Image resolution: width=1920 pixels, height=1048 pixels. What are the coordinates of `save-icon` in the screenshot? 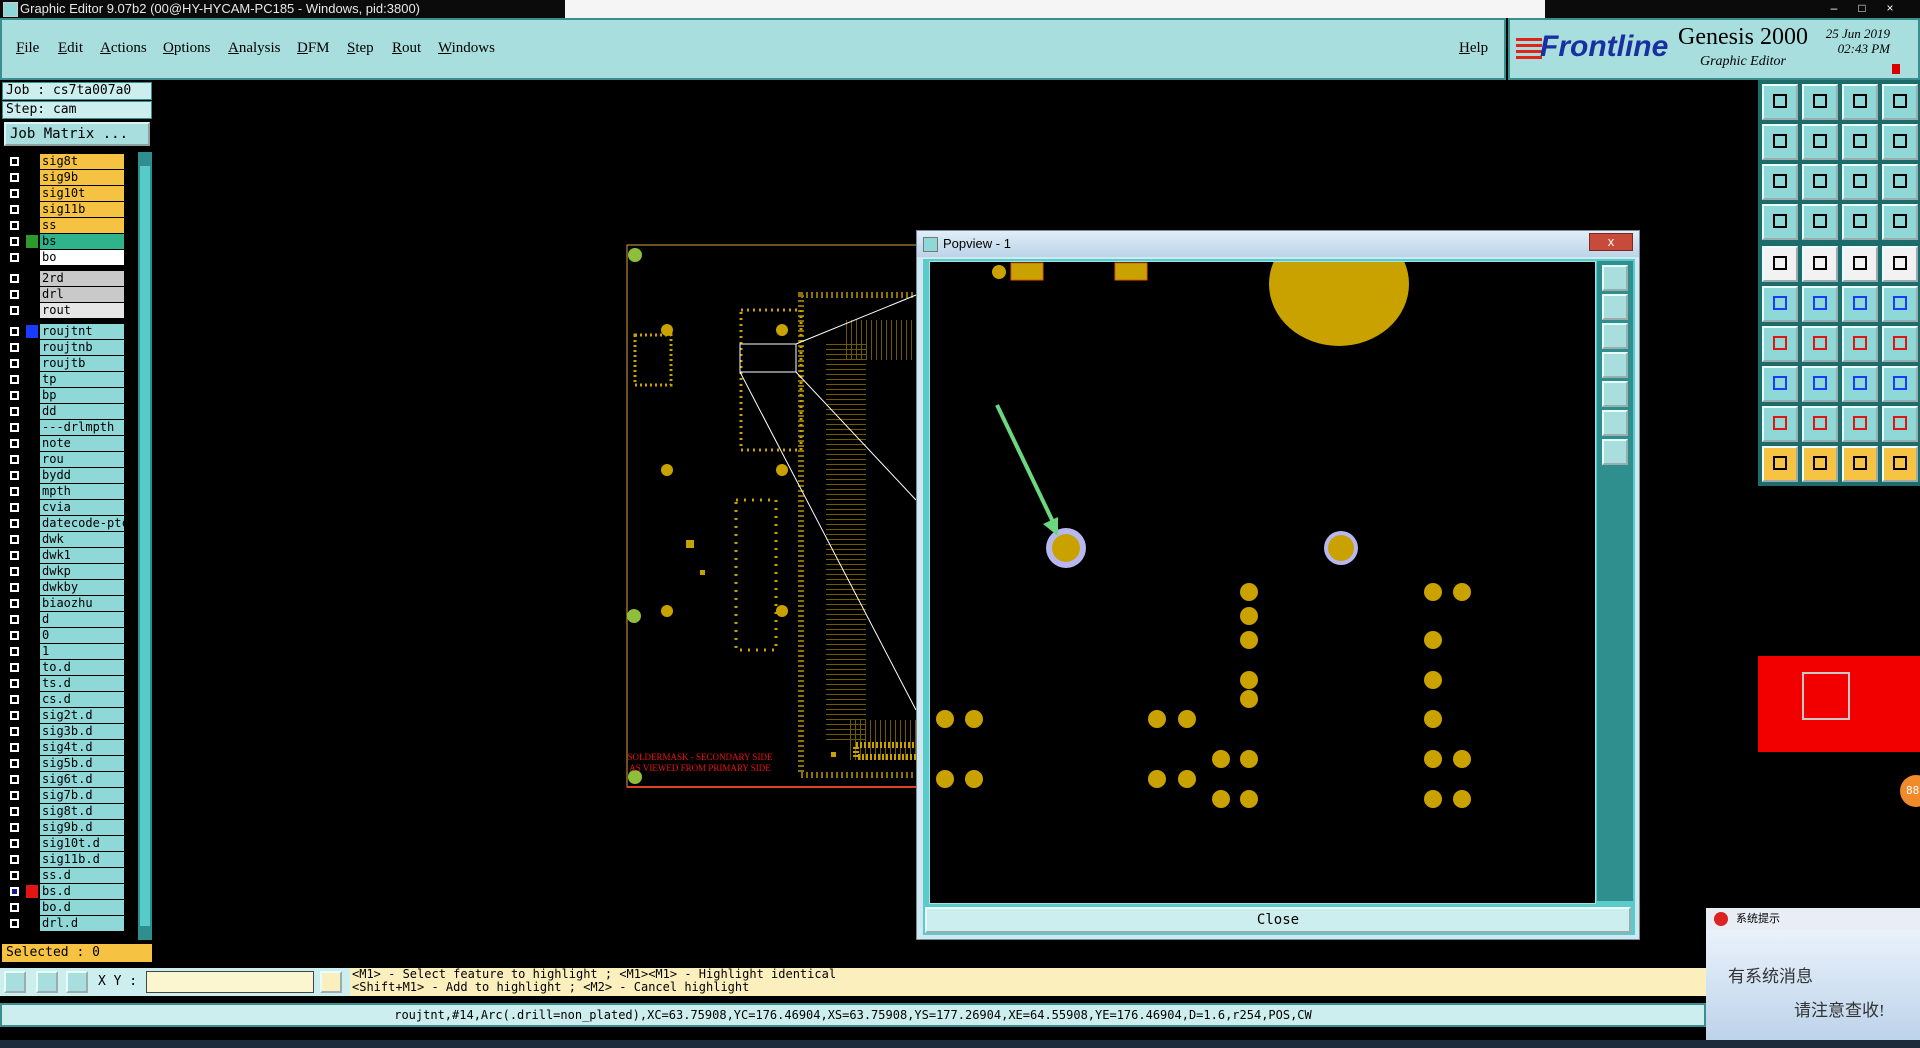 It's located at (1820, 102).